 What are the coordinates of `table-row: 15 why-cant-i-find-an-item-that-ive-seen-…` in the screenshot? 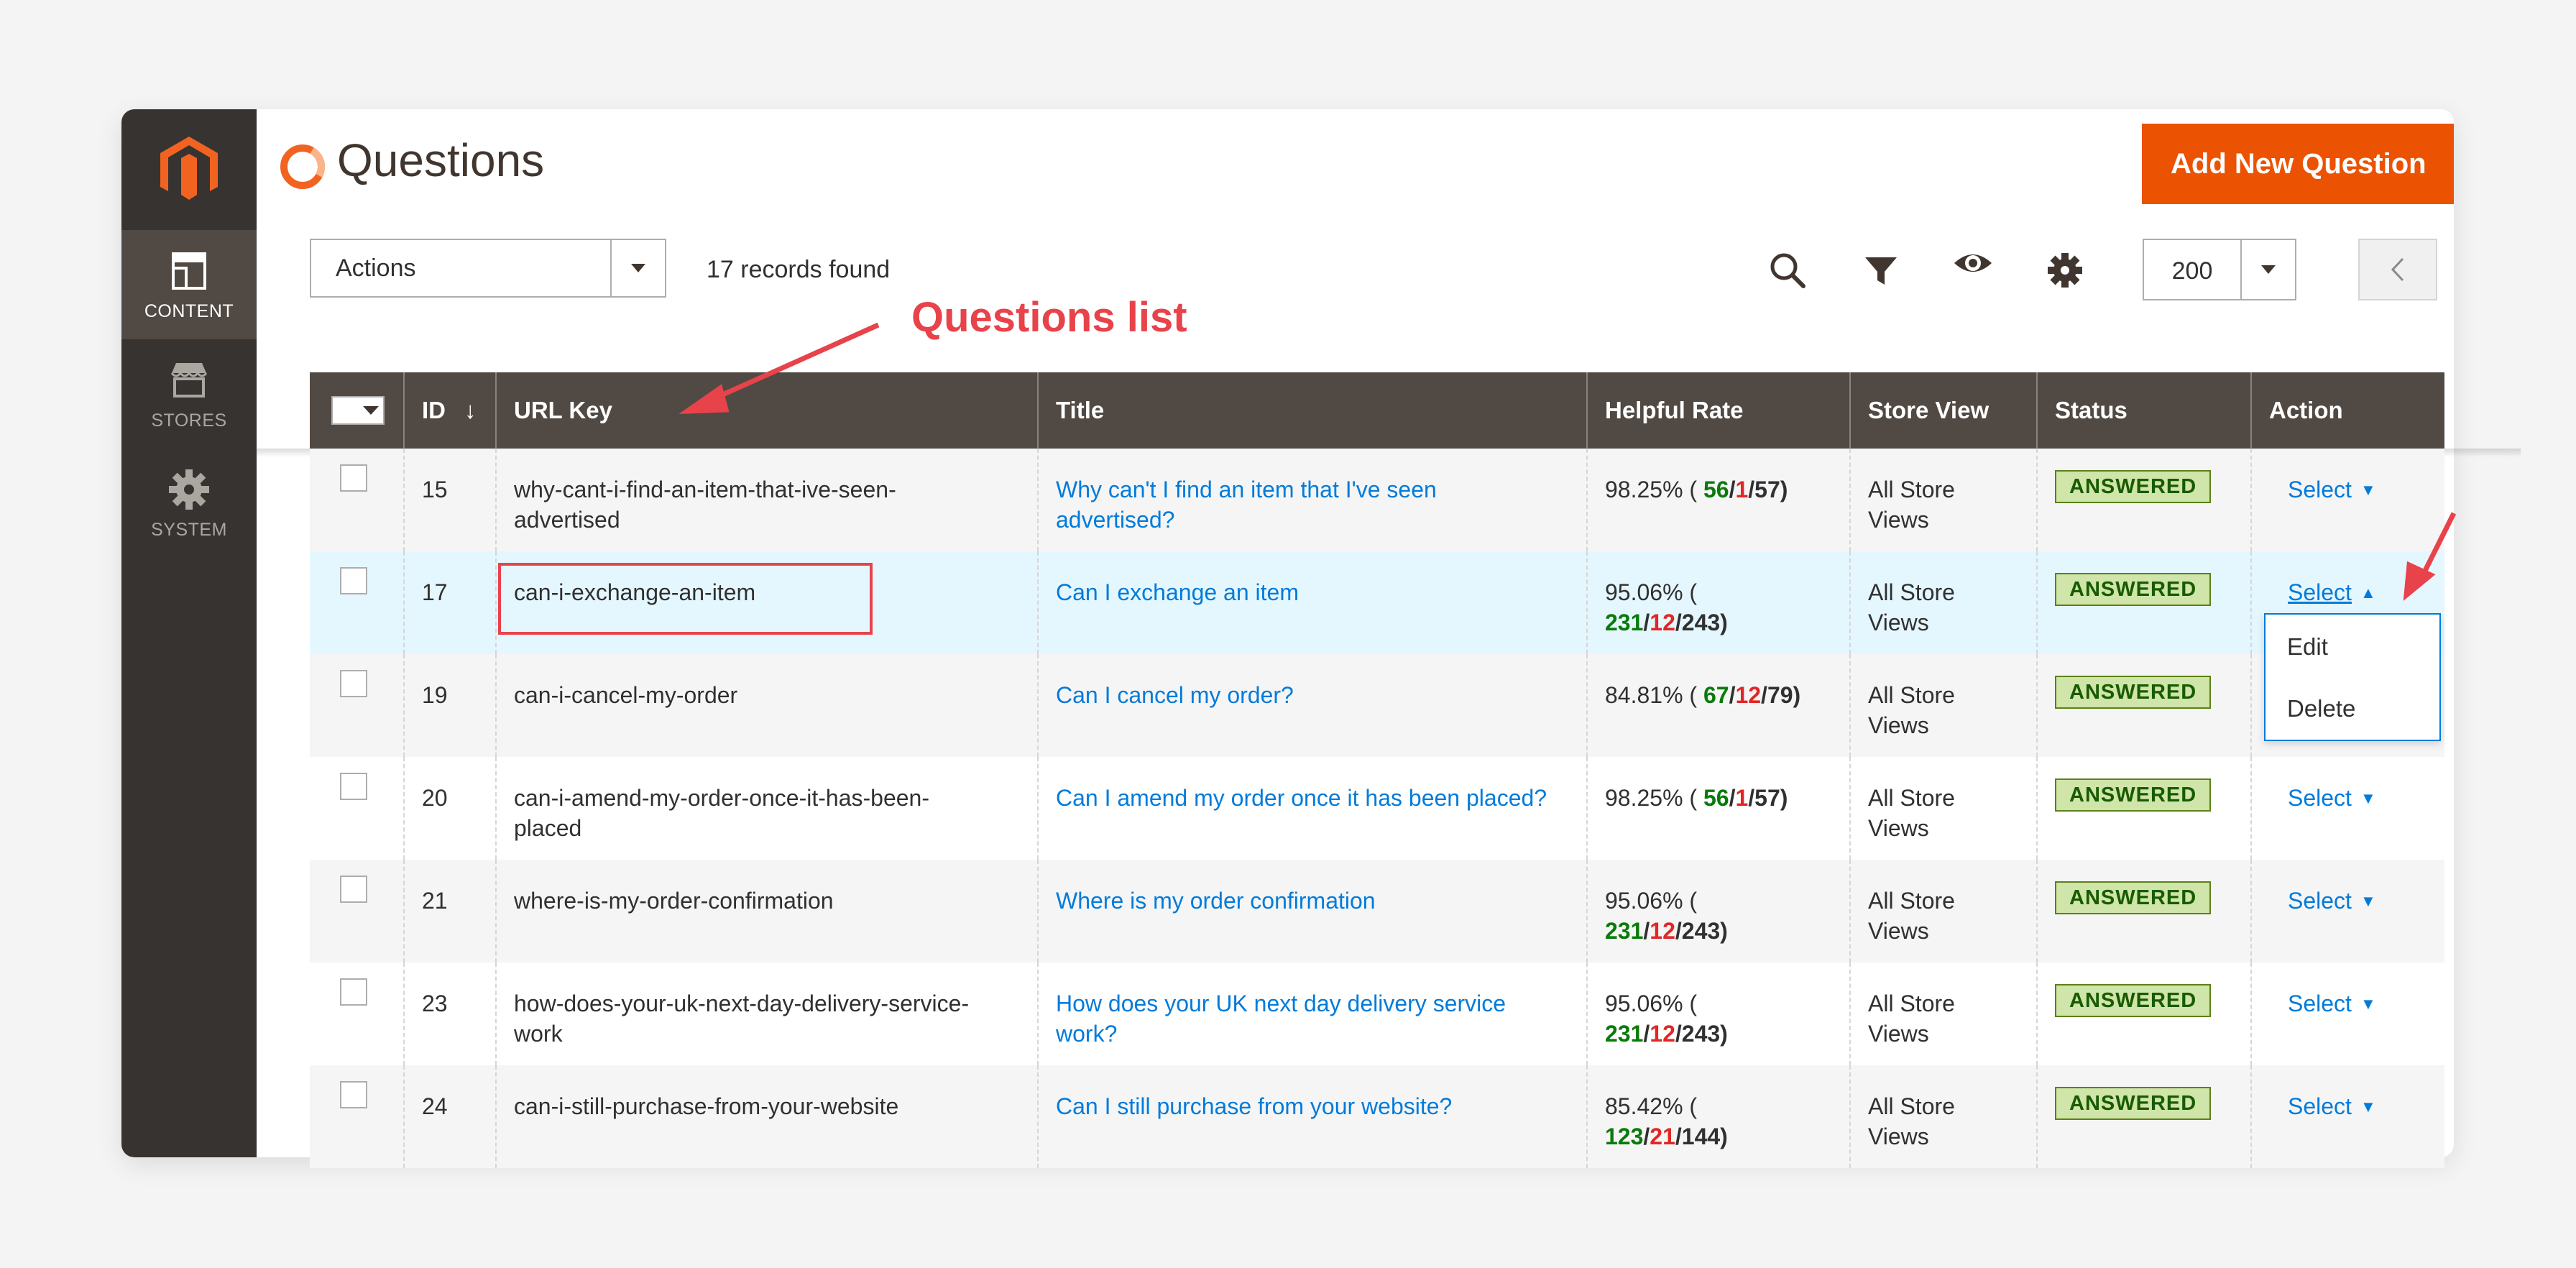 It's located at (1377, 500).